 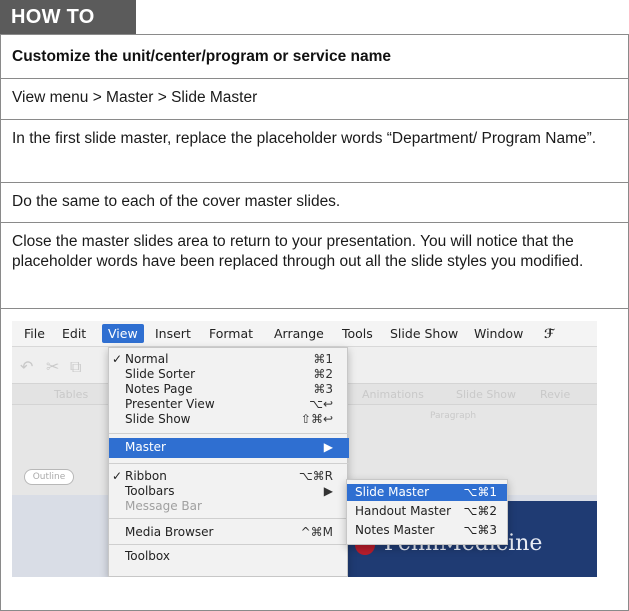 What do you see at coordinates (498, 333) in the screenshot?
I see `menu-window: Window` at bounding box center [498, 333].